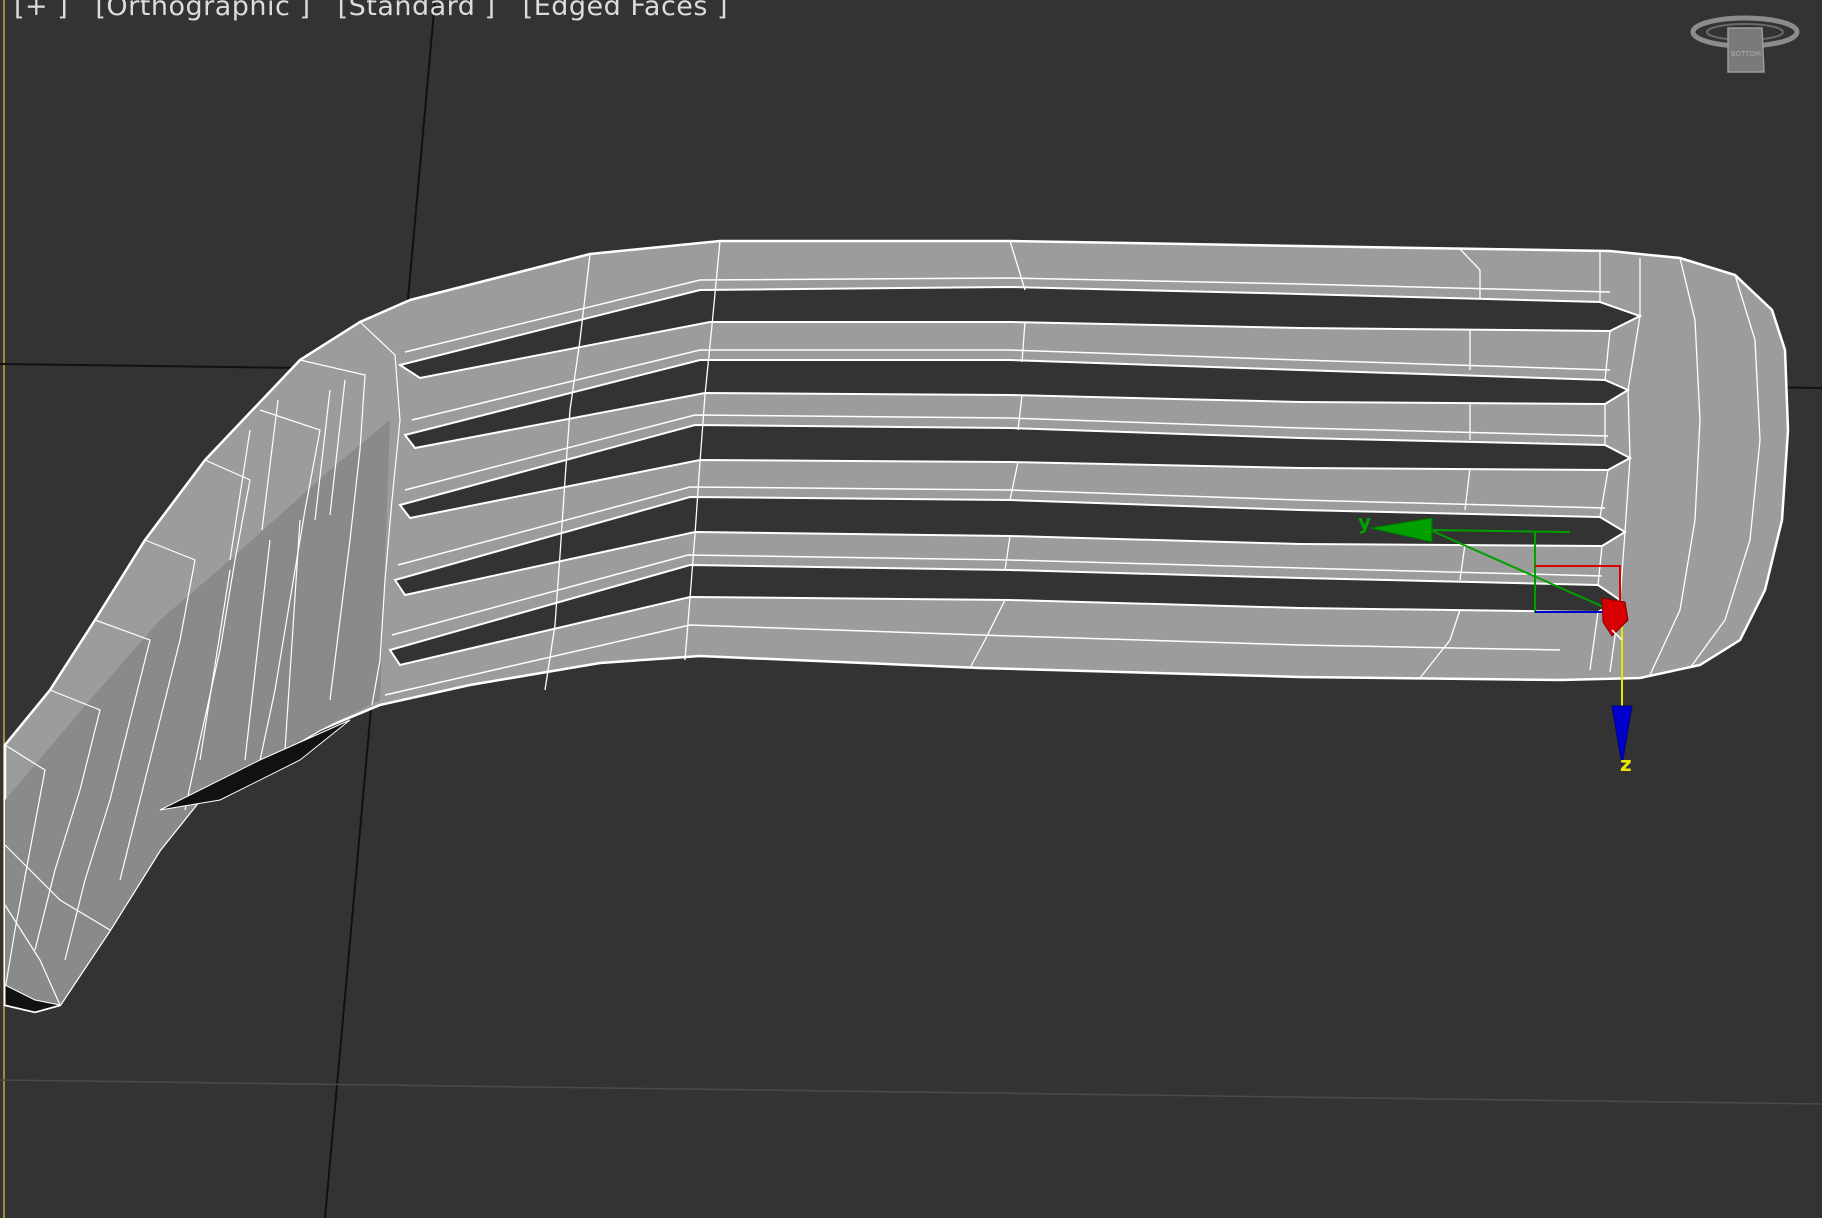 The height and width of the screenshot is (1218, 1822). Describe the element at coordinates (1745, 45) in the screenshot. I see `viewcube-icon: BOTTOM` at that location.